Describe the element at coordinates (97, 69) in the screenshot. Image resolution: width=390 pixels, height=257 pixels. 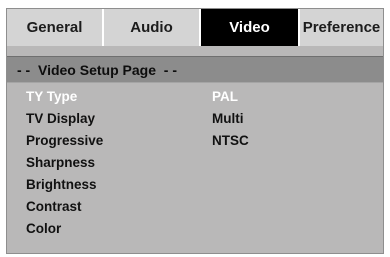
I see `page-title: - - Video Setup Page - -` at that location.